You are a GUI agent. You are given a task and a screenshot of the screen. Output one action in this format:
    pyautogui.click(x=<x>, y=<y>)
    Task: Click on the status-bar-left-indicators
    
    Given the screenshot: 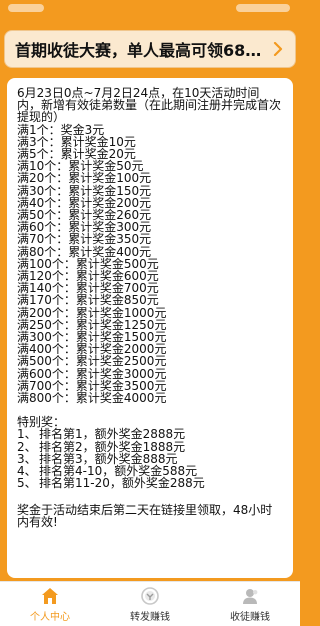 What is the action you would take?
    pyautogui.click(x=26, y=8)
    